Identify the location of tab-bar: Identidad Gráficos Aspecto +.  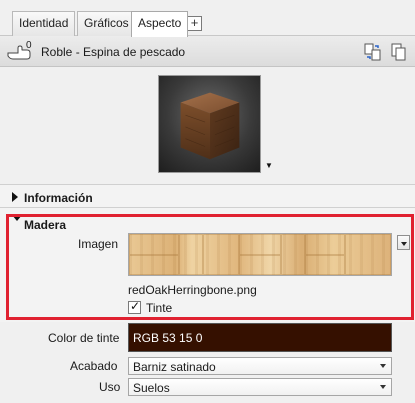
(207, 18).